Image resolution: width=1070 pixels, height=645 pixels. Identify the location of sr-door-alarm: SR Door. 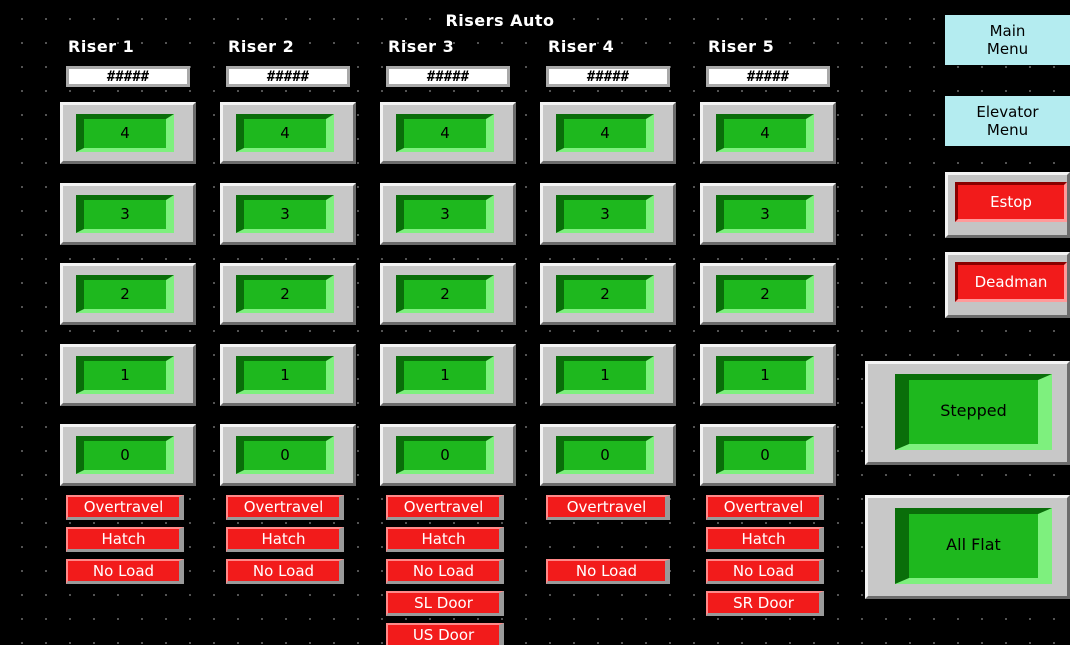
(765, 603).